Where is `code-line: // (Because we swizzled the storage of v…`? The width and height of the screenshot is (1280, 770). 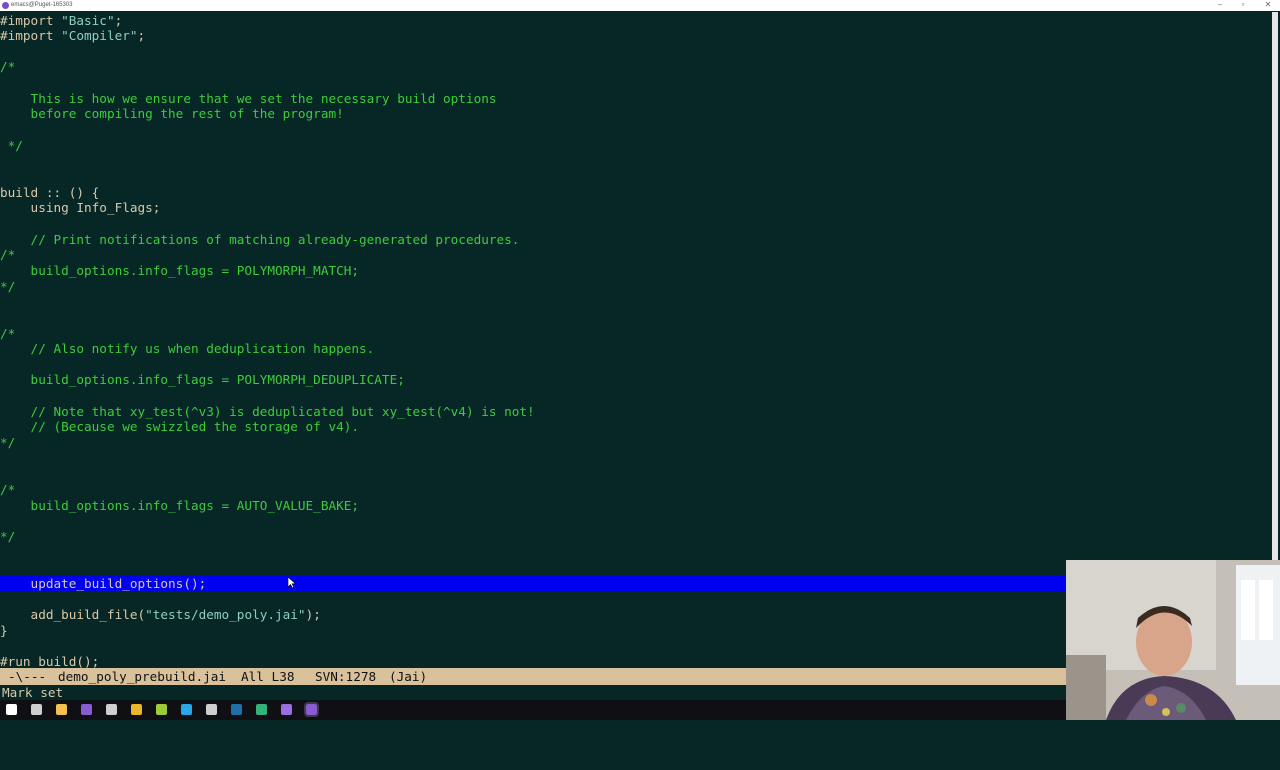
code-line: // (Because we swizzled the storage of v… is located at coordinates (634, 427).